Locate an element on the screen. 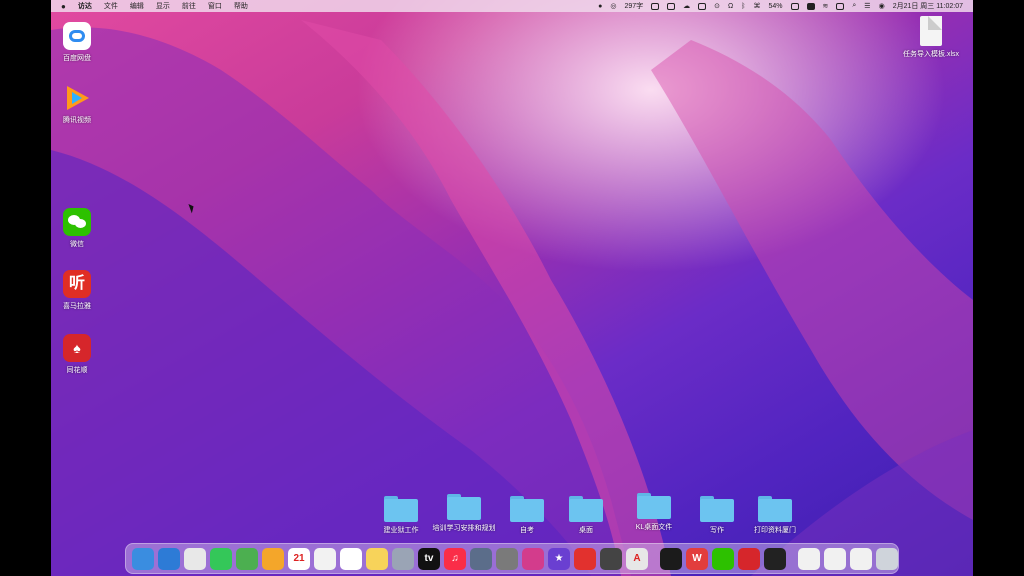  desktop-file-xlsx: 任务导入模板.xlsx is located at coordinates (931, 37).